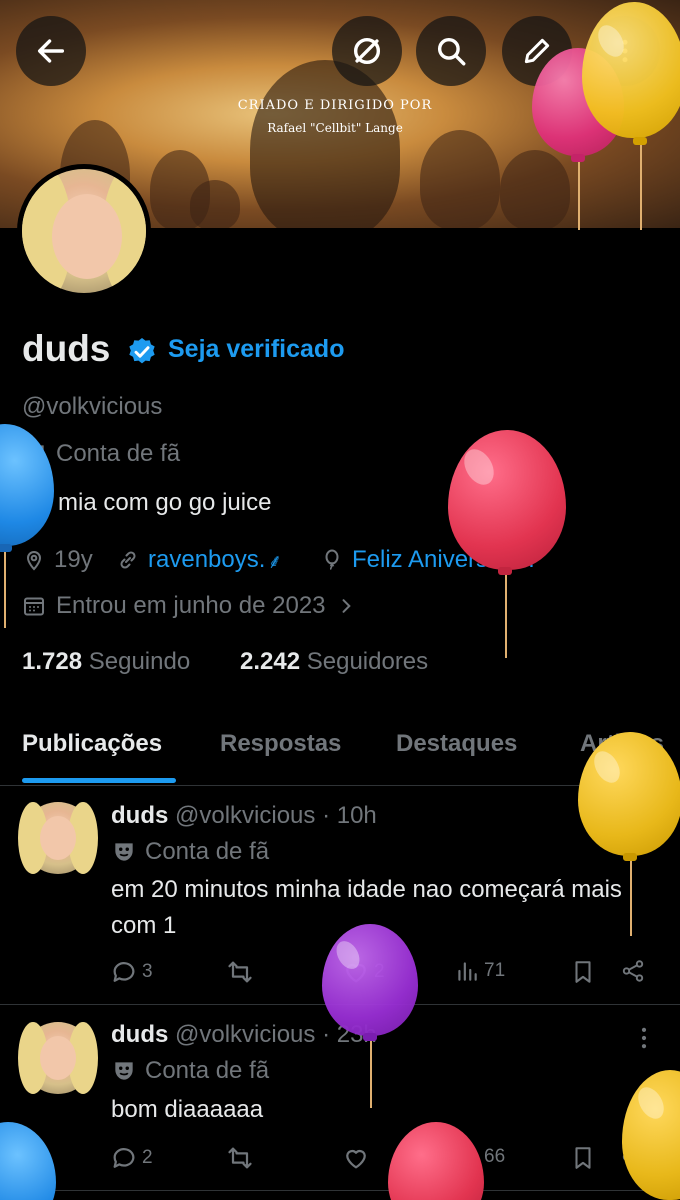 The height and width of the screenshot is (1200, 680). What do you see at coordinates (92, 744) in the screenshot?
I see `tab-publicacoes: Publicações` at bounding box center [92, 744].